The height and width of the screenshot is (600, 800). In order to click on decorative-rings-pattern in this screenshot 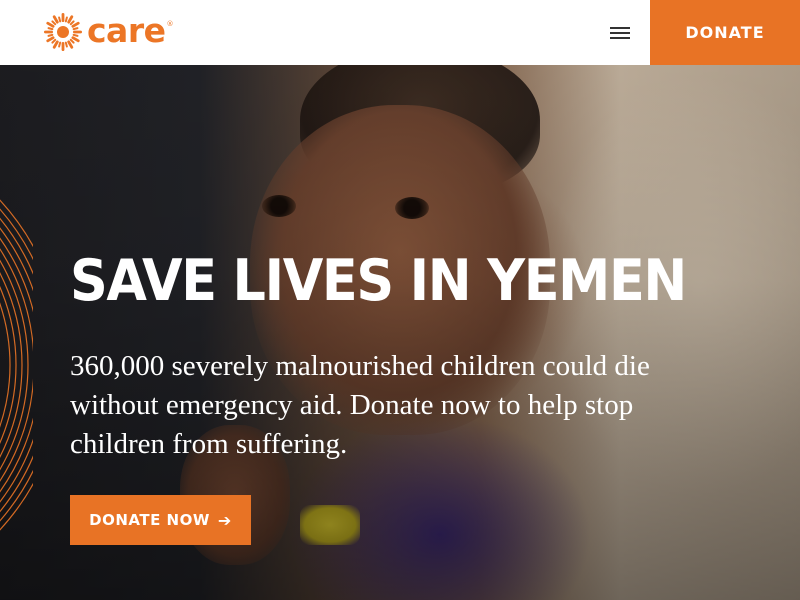, I will do `click(16, 365)`.